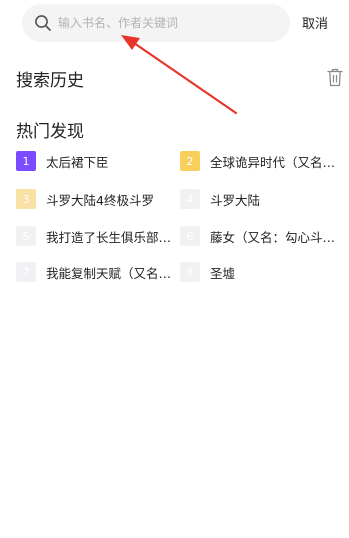 The image size is (349, 538). What do you see at coordinates (26, 199) in the screenshot?
I see `rank-badge: 3` at bounding box center [26, 199].